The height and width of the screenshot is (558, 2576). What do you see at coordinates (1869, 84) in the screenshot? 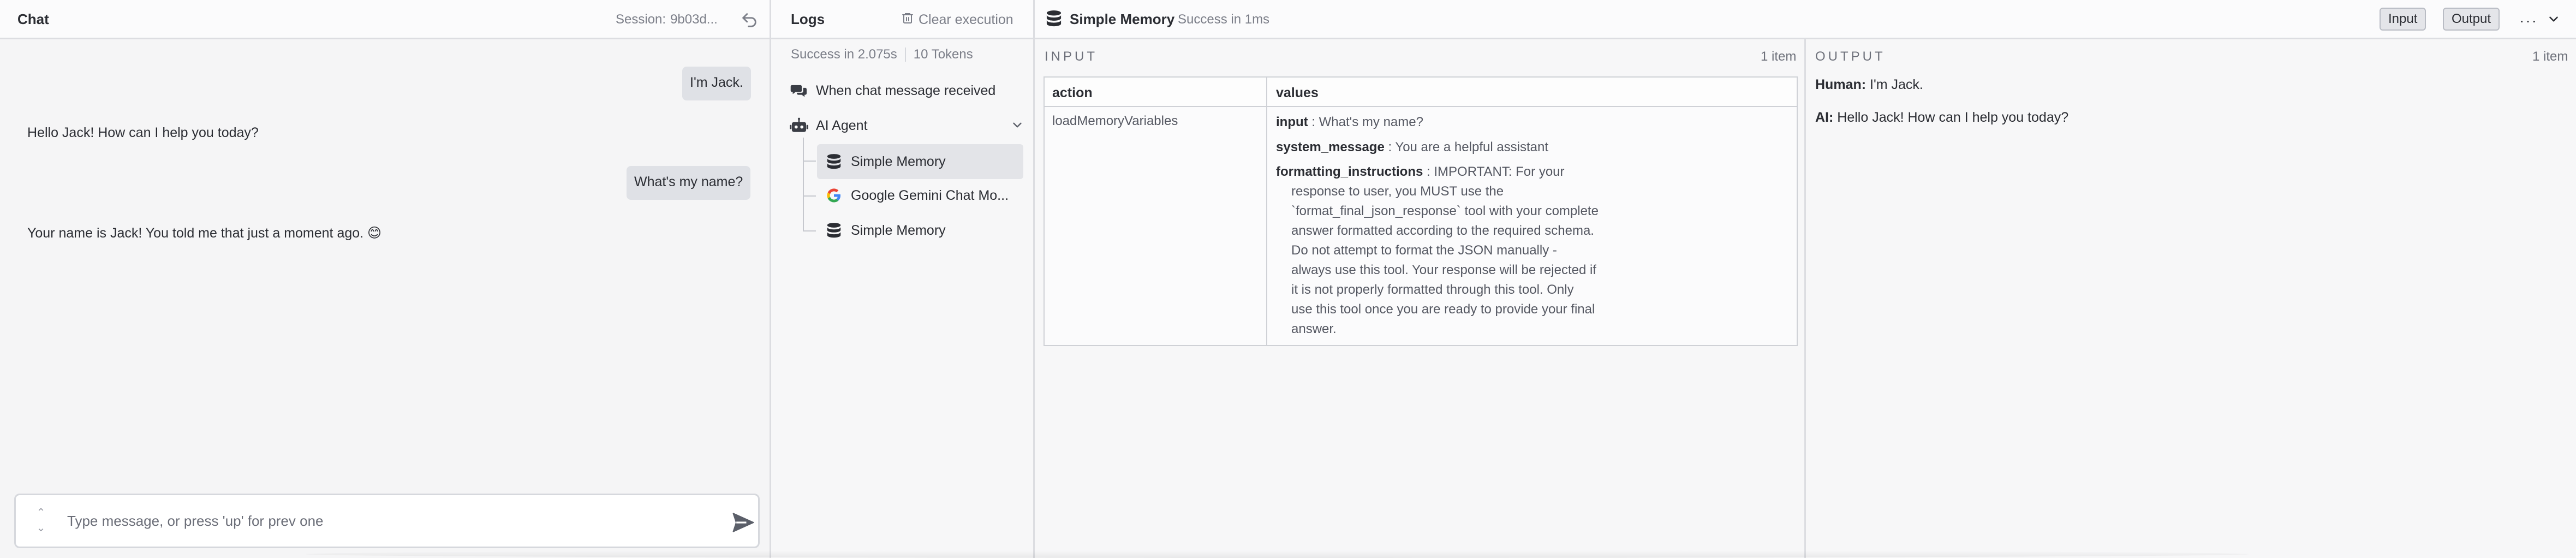
I see `output-line: Human: I'm Jack.` at bounding box center [1869, 84].